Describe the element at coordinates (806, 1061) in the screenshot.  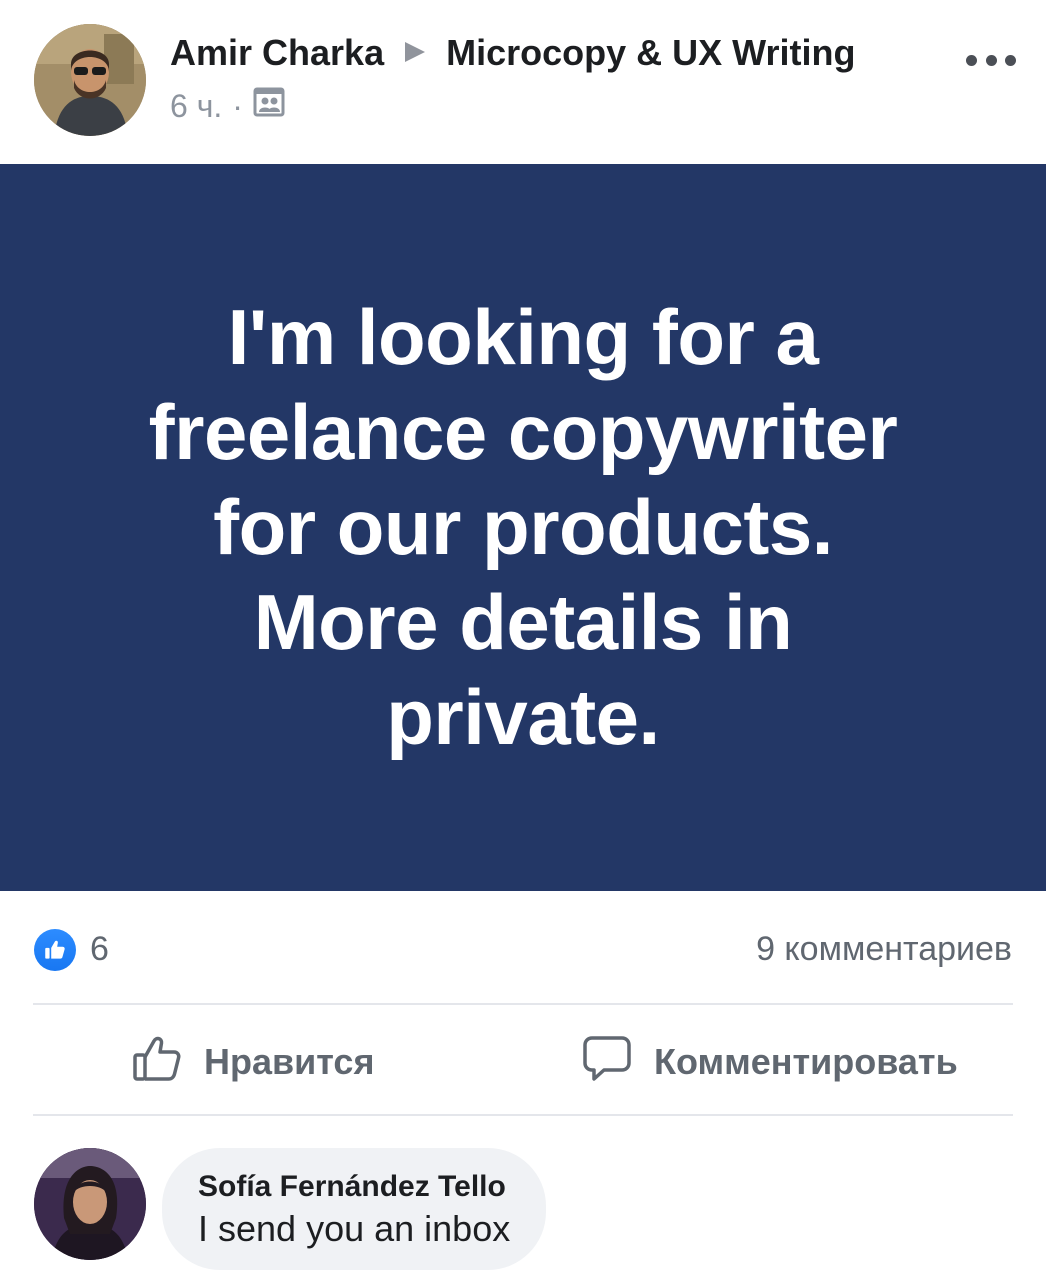
I see `comment-label: Комментировать` at that location.